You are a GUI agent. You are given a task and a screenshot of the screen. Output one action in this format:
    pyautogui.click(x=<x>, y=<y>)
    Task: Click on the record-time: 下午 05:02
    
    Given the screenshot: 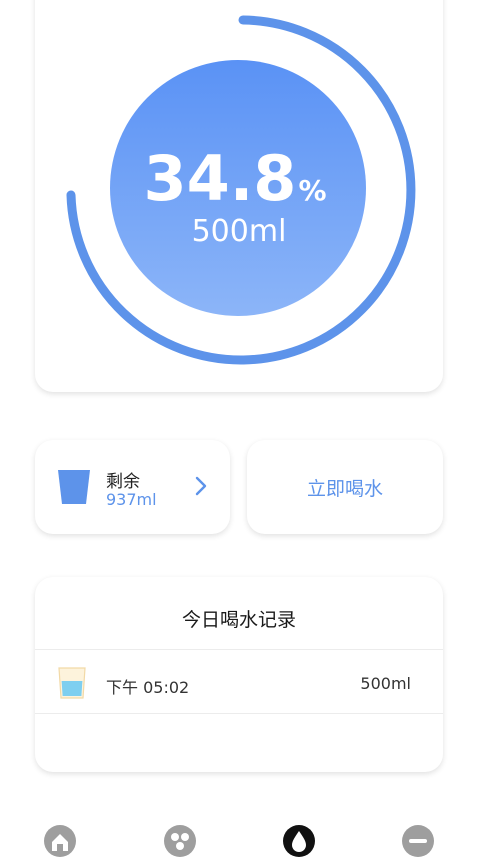 What is the action you would take?
    pyautogui.click(x=148, y=687)
    